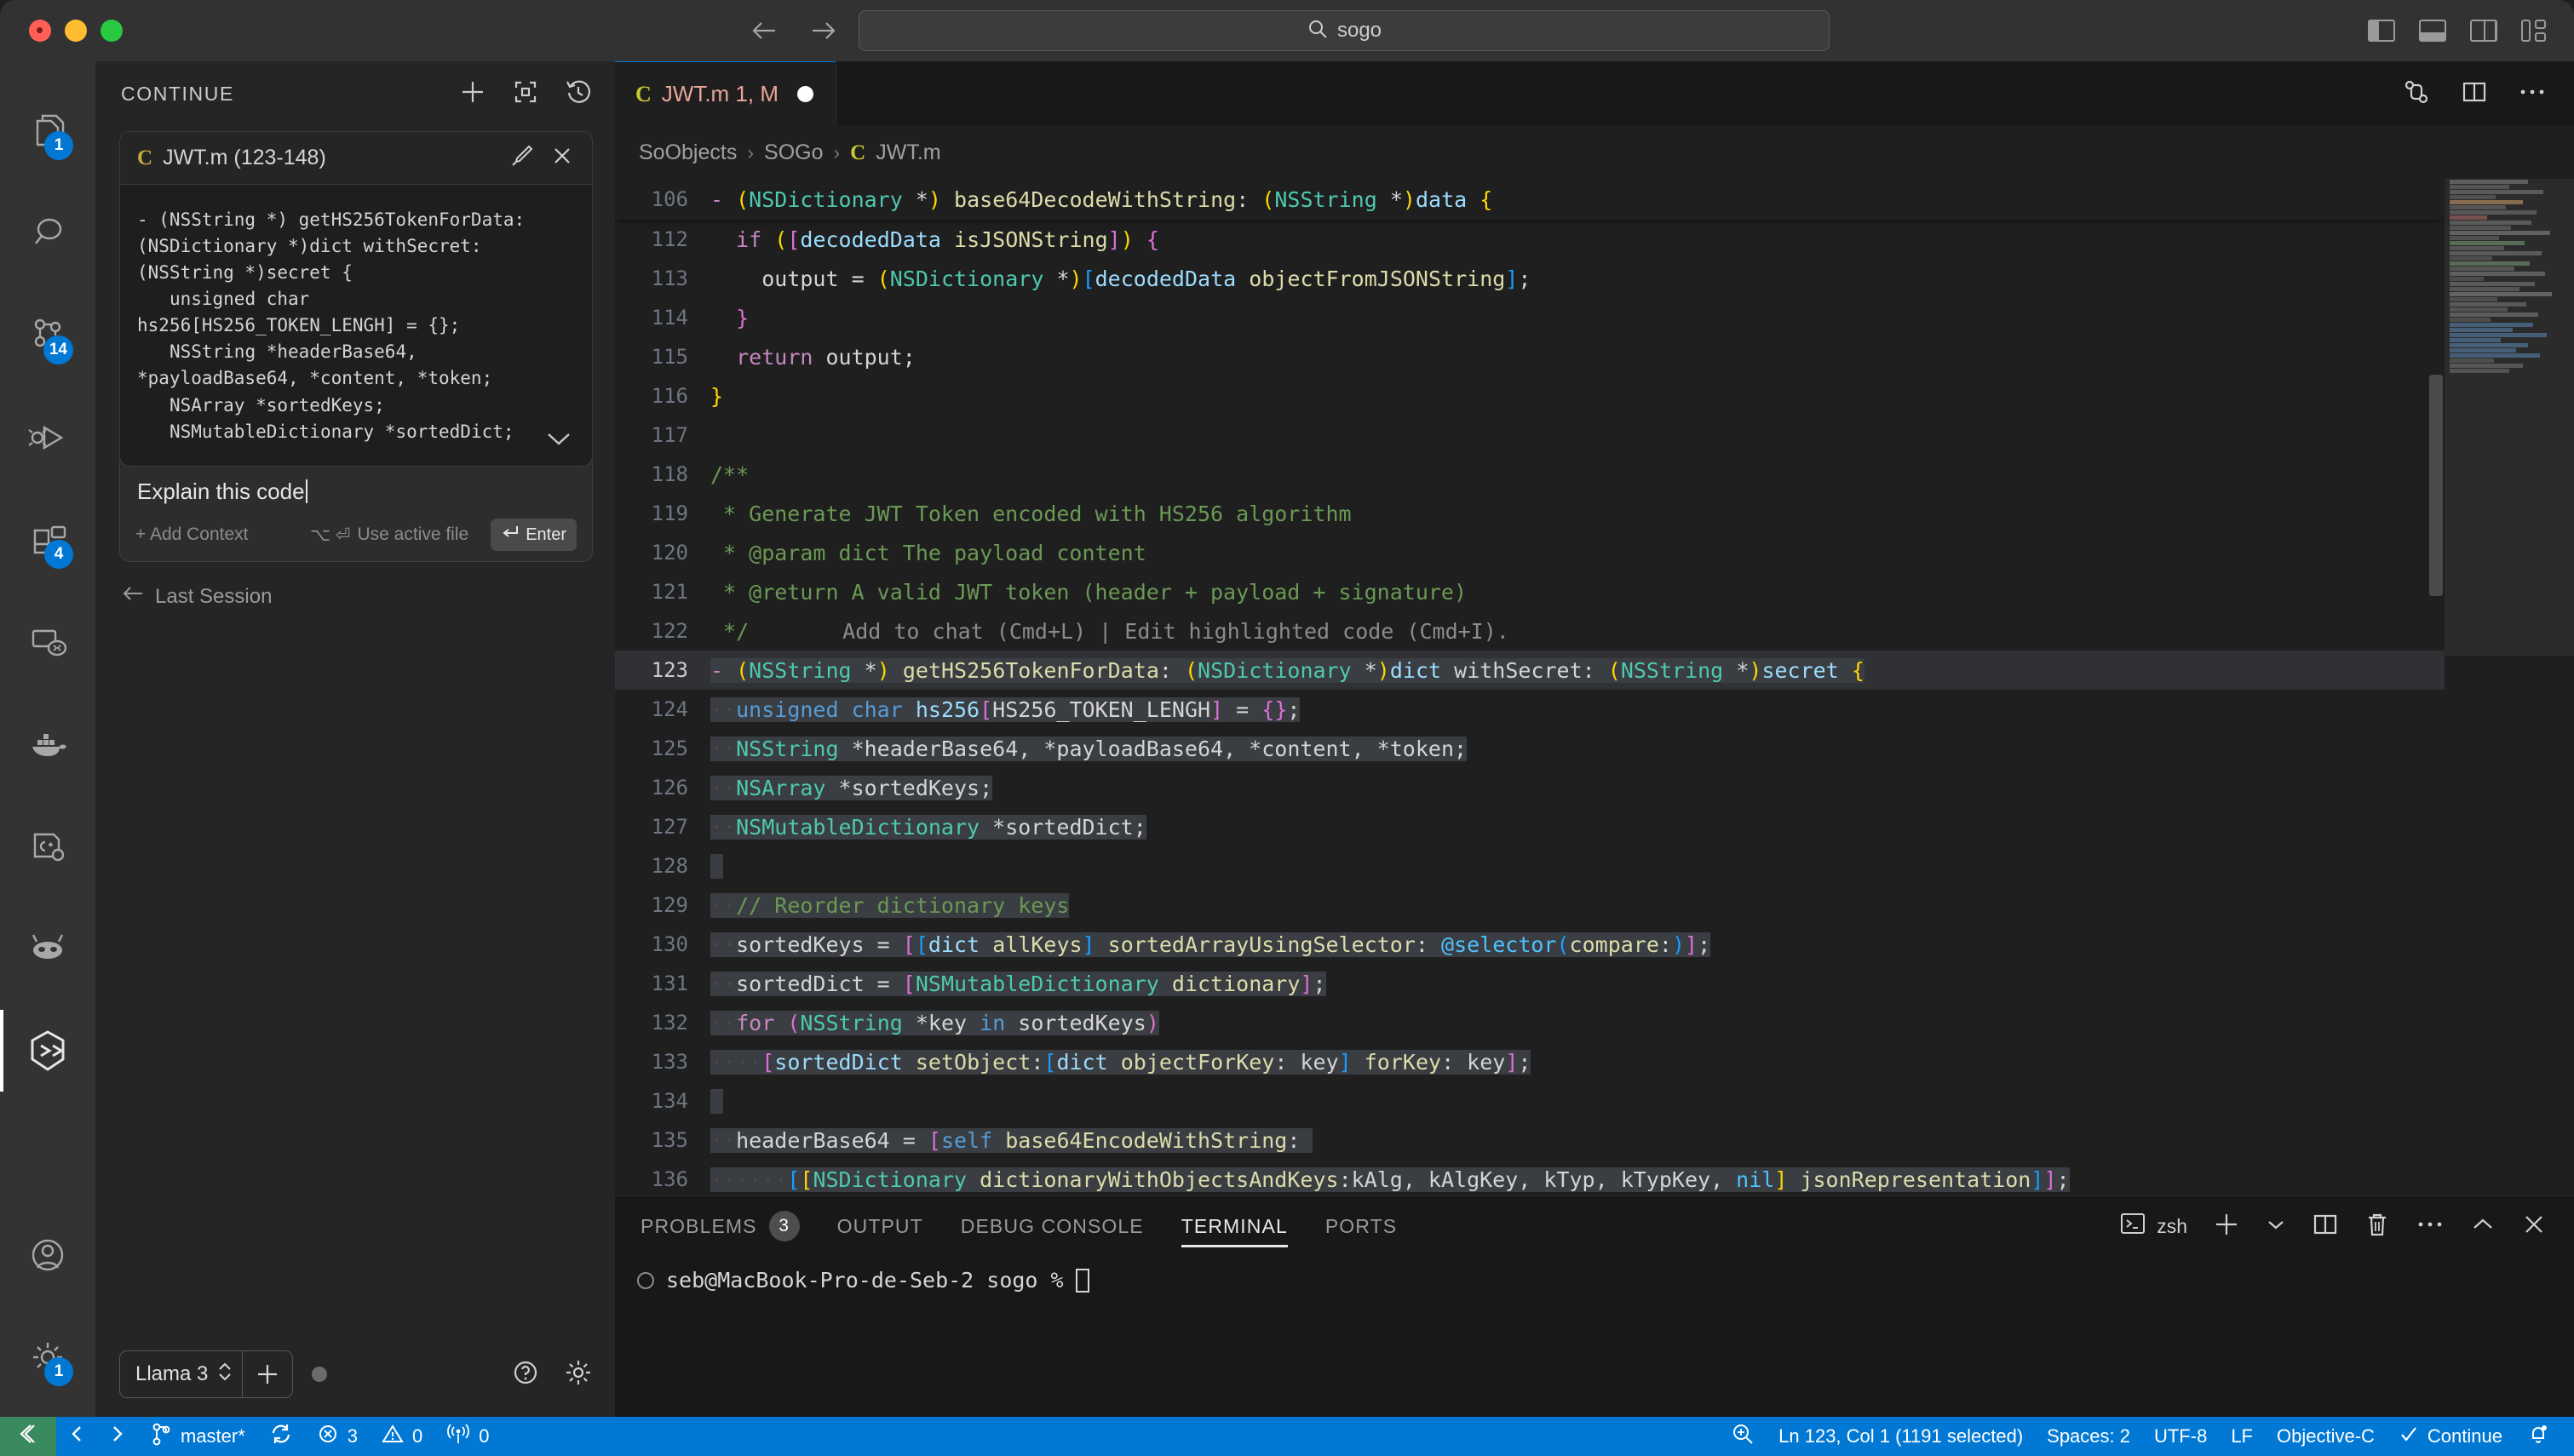 The image size is (2574, 1456). What do you see at coordinates (2381, 31) in the screenshot?
I see `toggle-primary-sidebar-button` at bounding box center [2381, 31].